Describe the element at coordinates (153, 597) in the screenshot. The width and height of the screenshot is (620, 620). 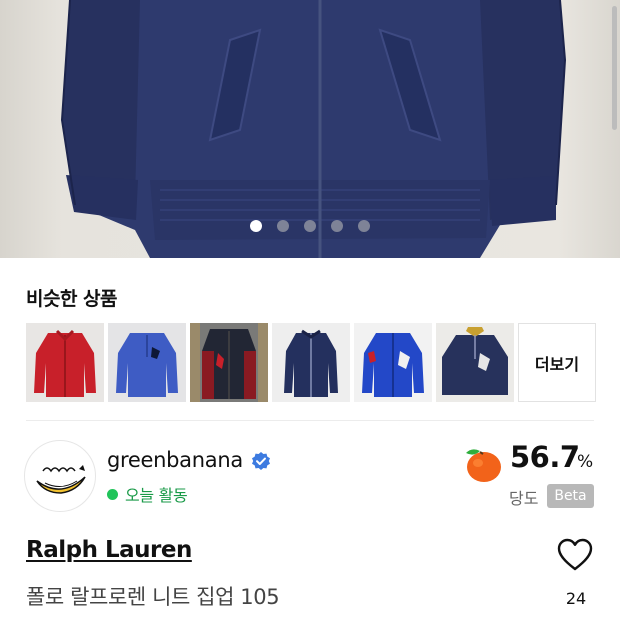
I see `product-title: 폴로 랄프로렌 니트 집업 105` at that location.